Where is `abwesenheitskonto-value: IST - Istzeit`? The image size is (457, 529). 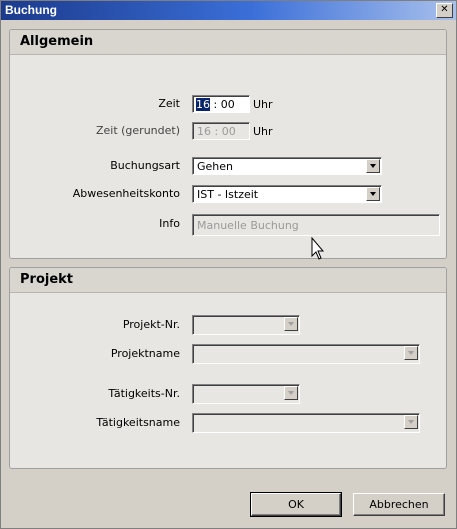
abwesenheitskonto-value: IST - Istzeit is located at coordinates (228, 194).